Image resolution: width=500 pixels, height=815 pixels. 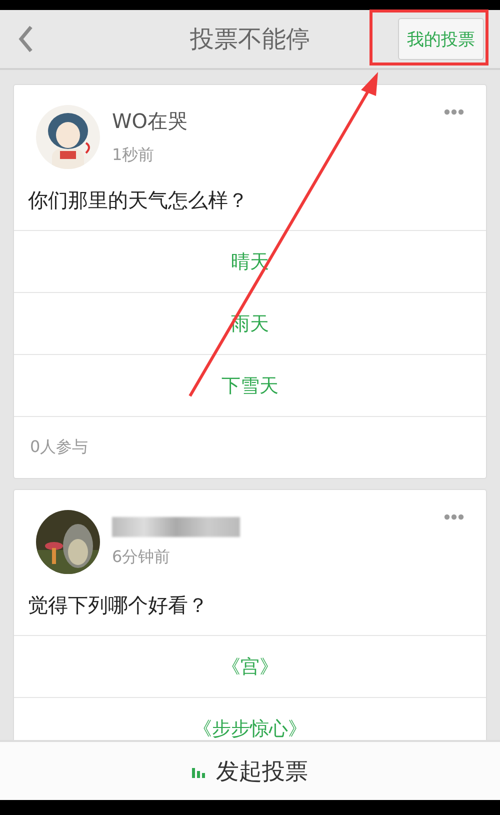 What do you see at coordinates (250, 39) in the screenshot?
I see `page-title: 投票不能停` at bounding box center [250, 39].